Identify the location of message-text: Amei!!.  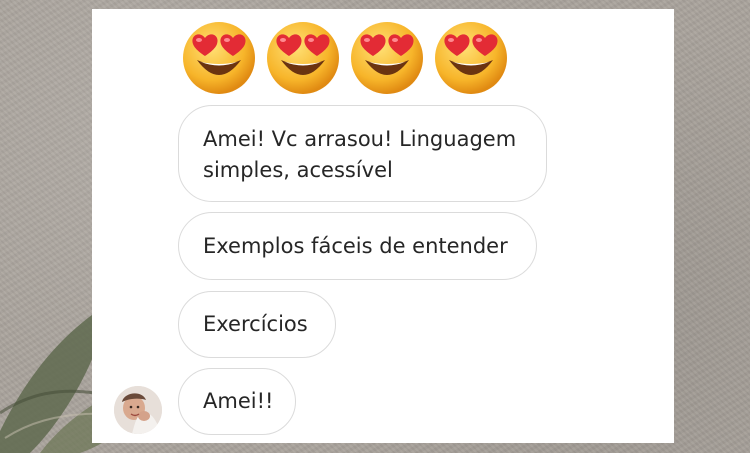
(238, 401).